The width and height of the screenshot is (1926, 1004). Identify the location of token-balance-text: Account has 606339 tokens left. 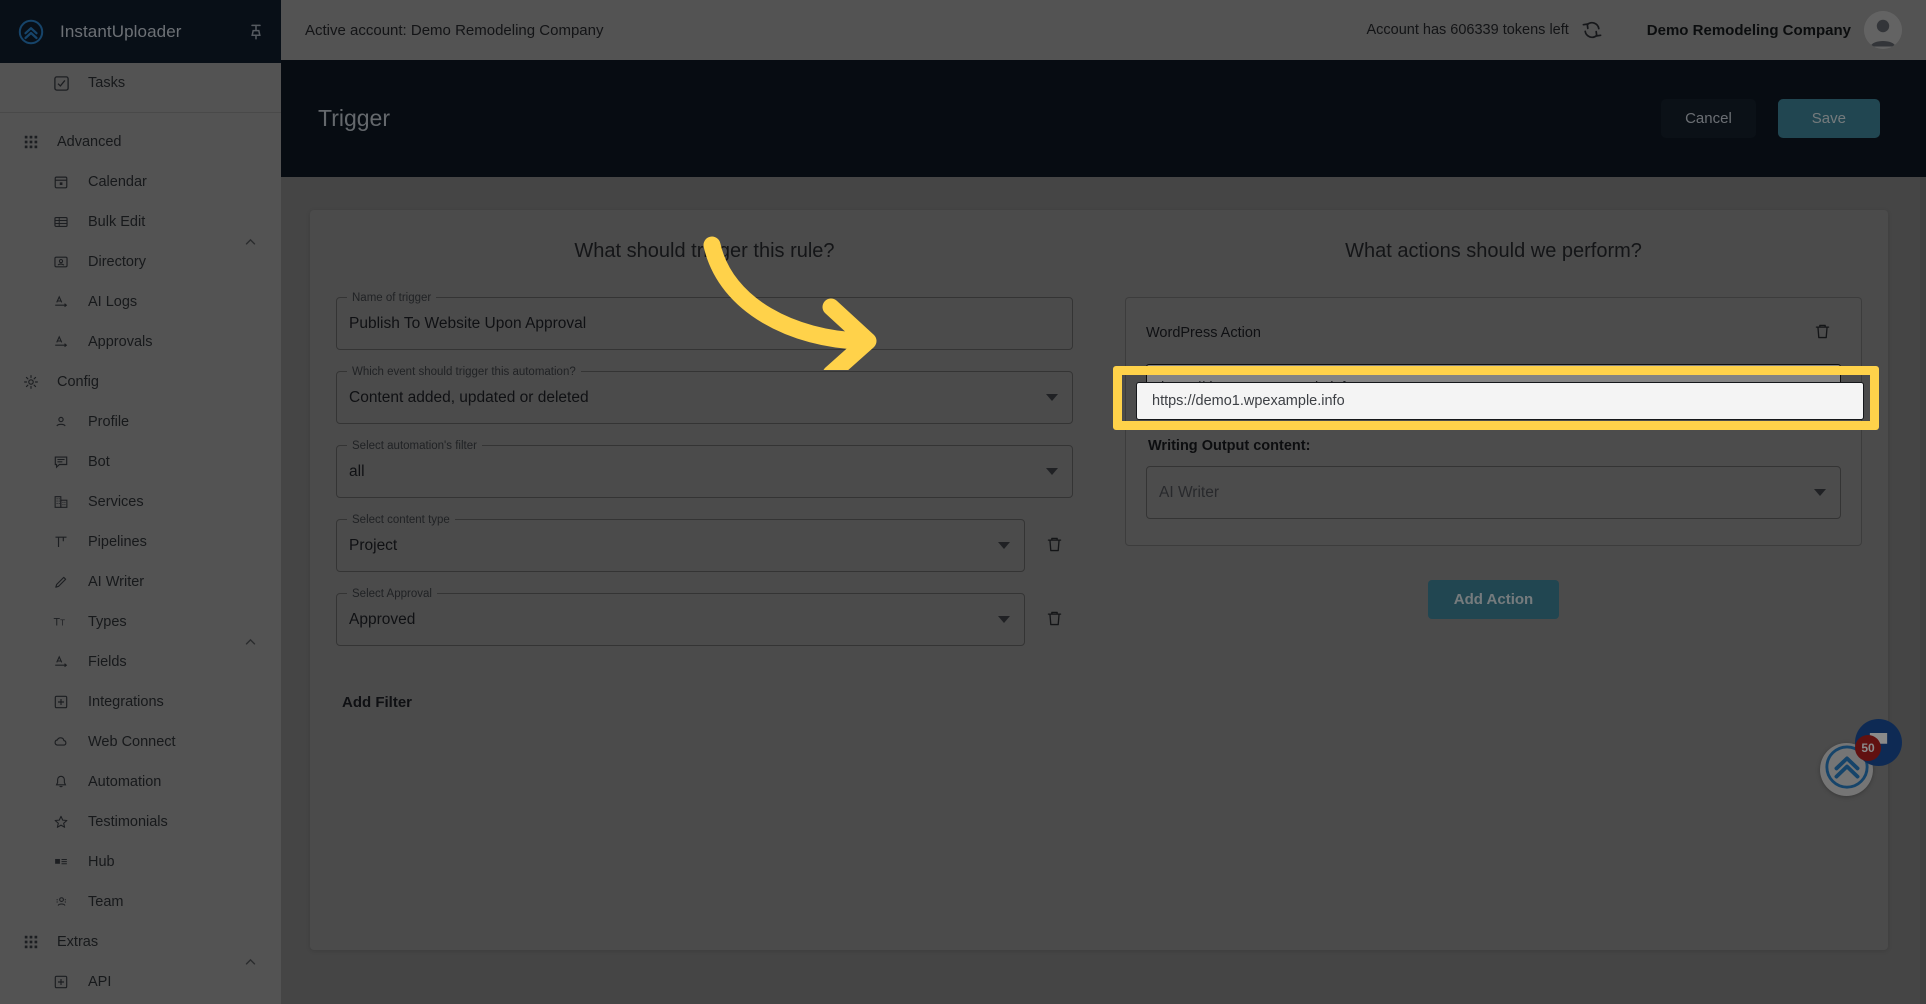
(1467, 30).